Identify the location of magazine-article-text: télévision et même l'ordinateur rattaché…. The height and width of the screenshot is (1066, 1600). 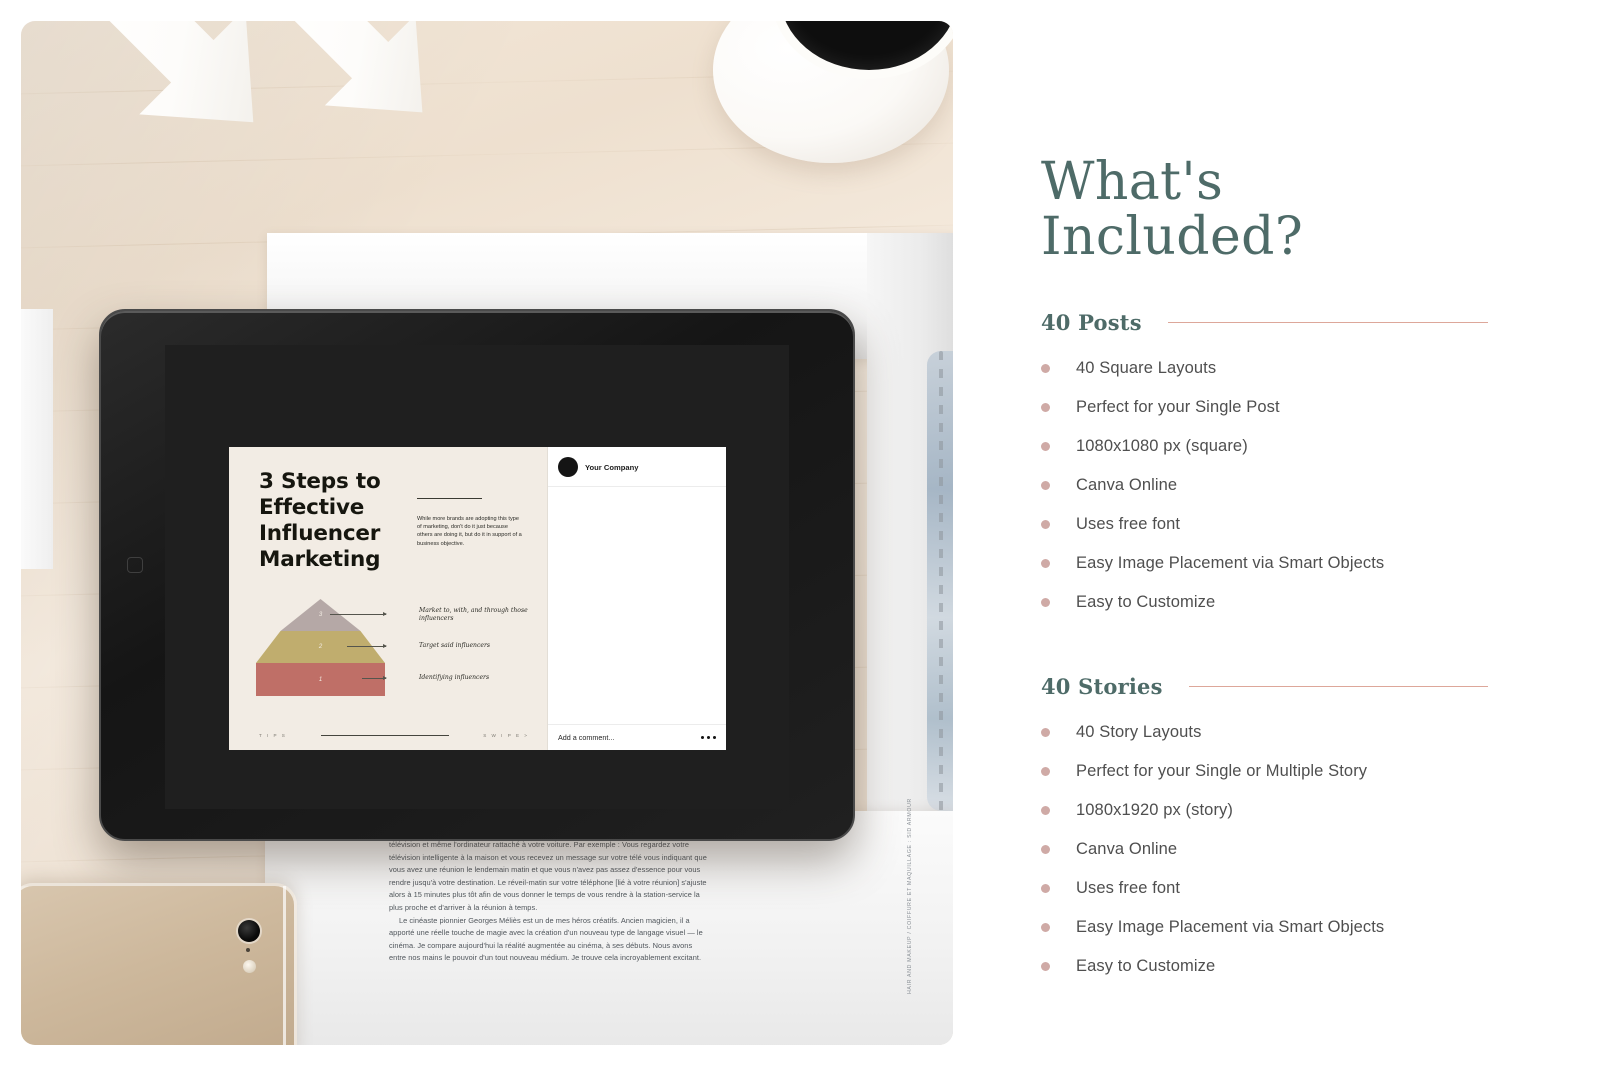
(549, 902).